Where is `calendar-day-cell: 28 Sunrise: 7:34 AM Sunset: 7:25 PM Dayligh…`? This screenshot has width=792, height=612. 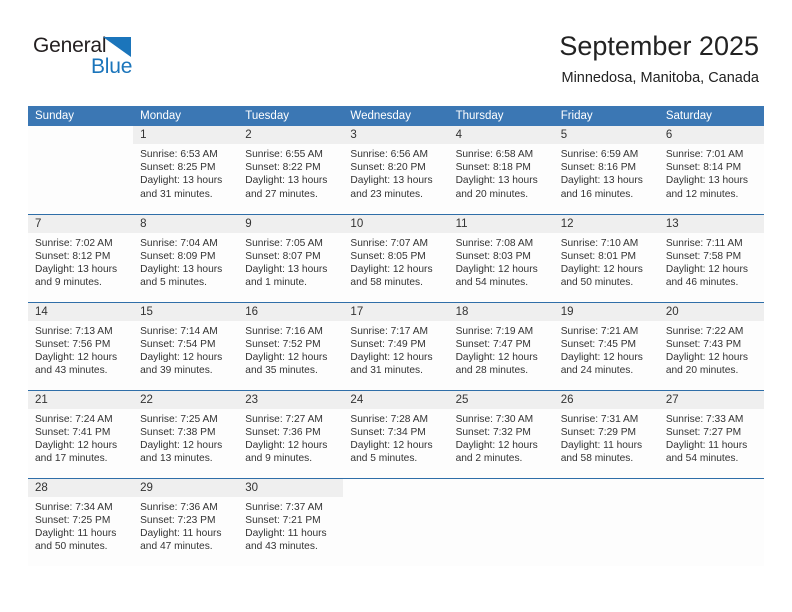
calendar-day-cell: 28 Sunrise: 7:34 AM Sunset: 7:25 PM Dayligh… is located at coordinates (81, 521).